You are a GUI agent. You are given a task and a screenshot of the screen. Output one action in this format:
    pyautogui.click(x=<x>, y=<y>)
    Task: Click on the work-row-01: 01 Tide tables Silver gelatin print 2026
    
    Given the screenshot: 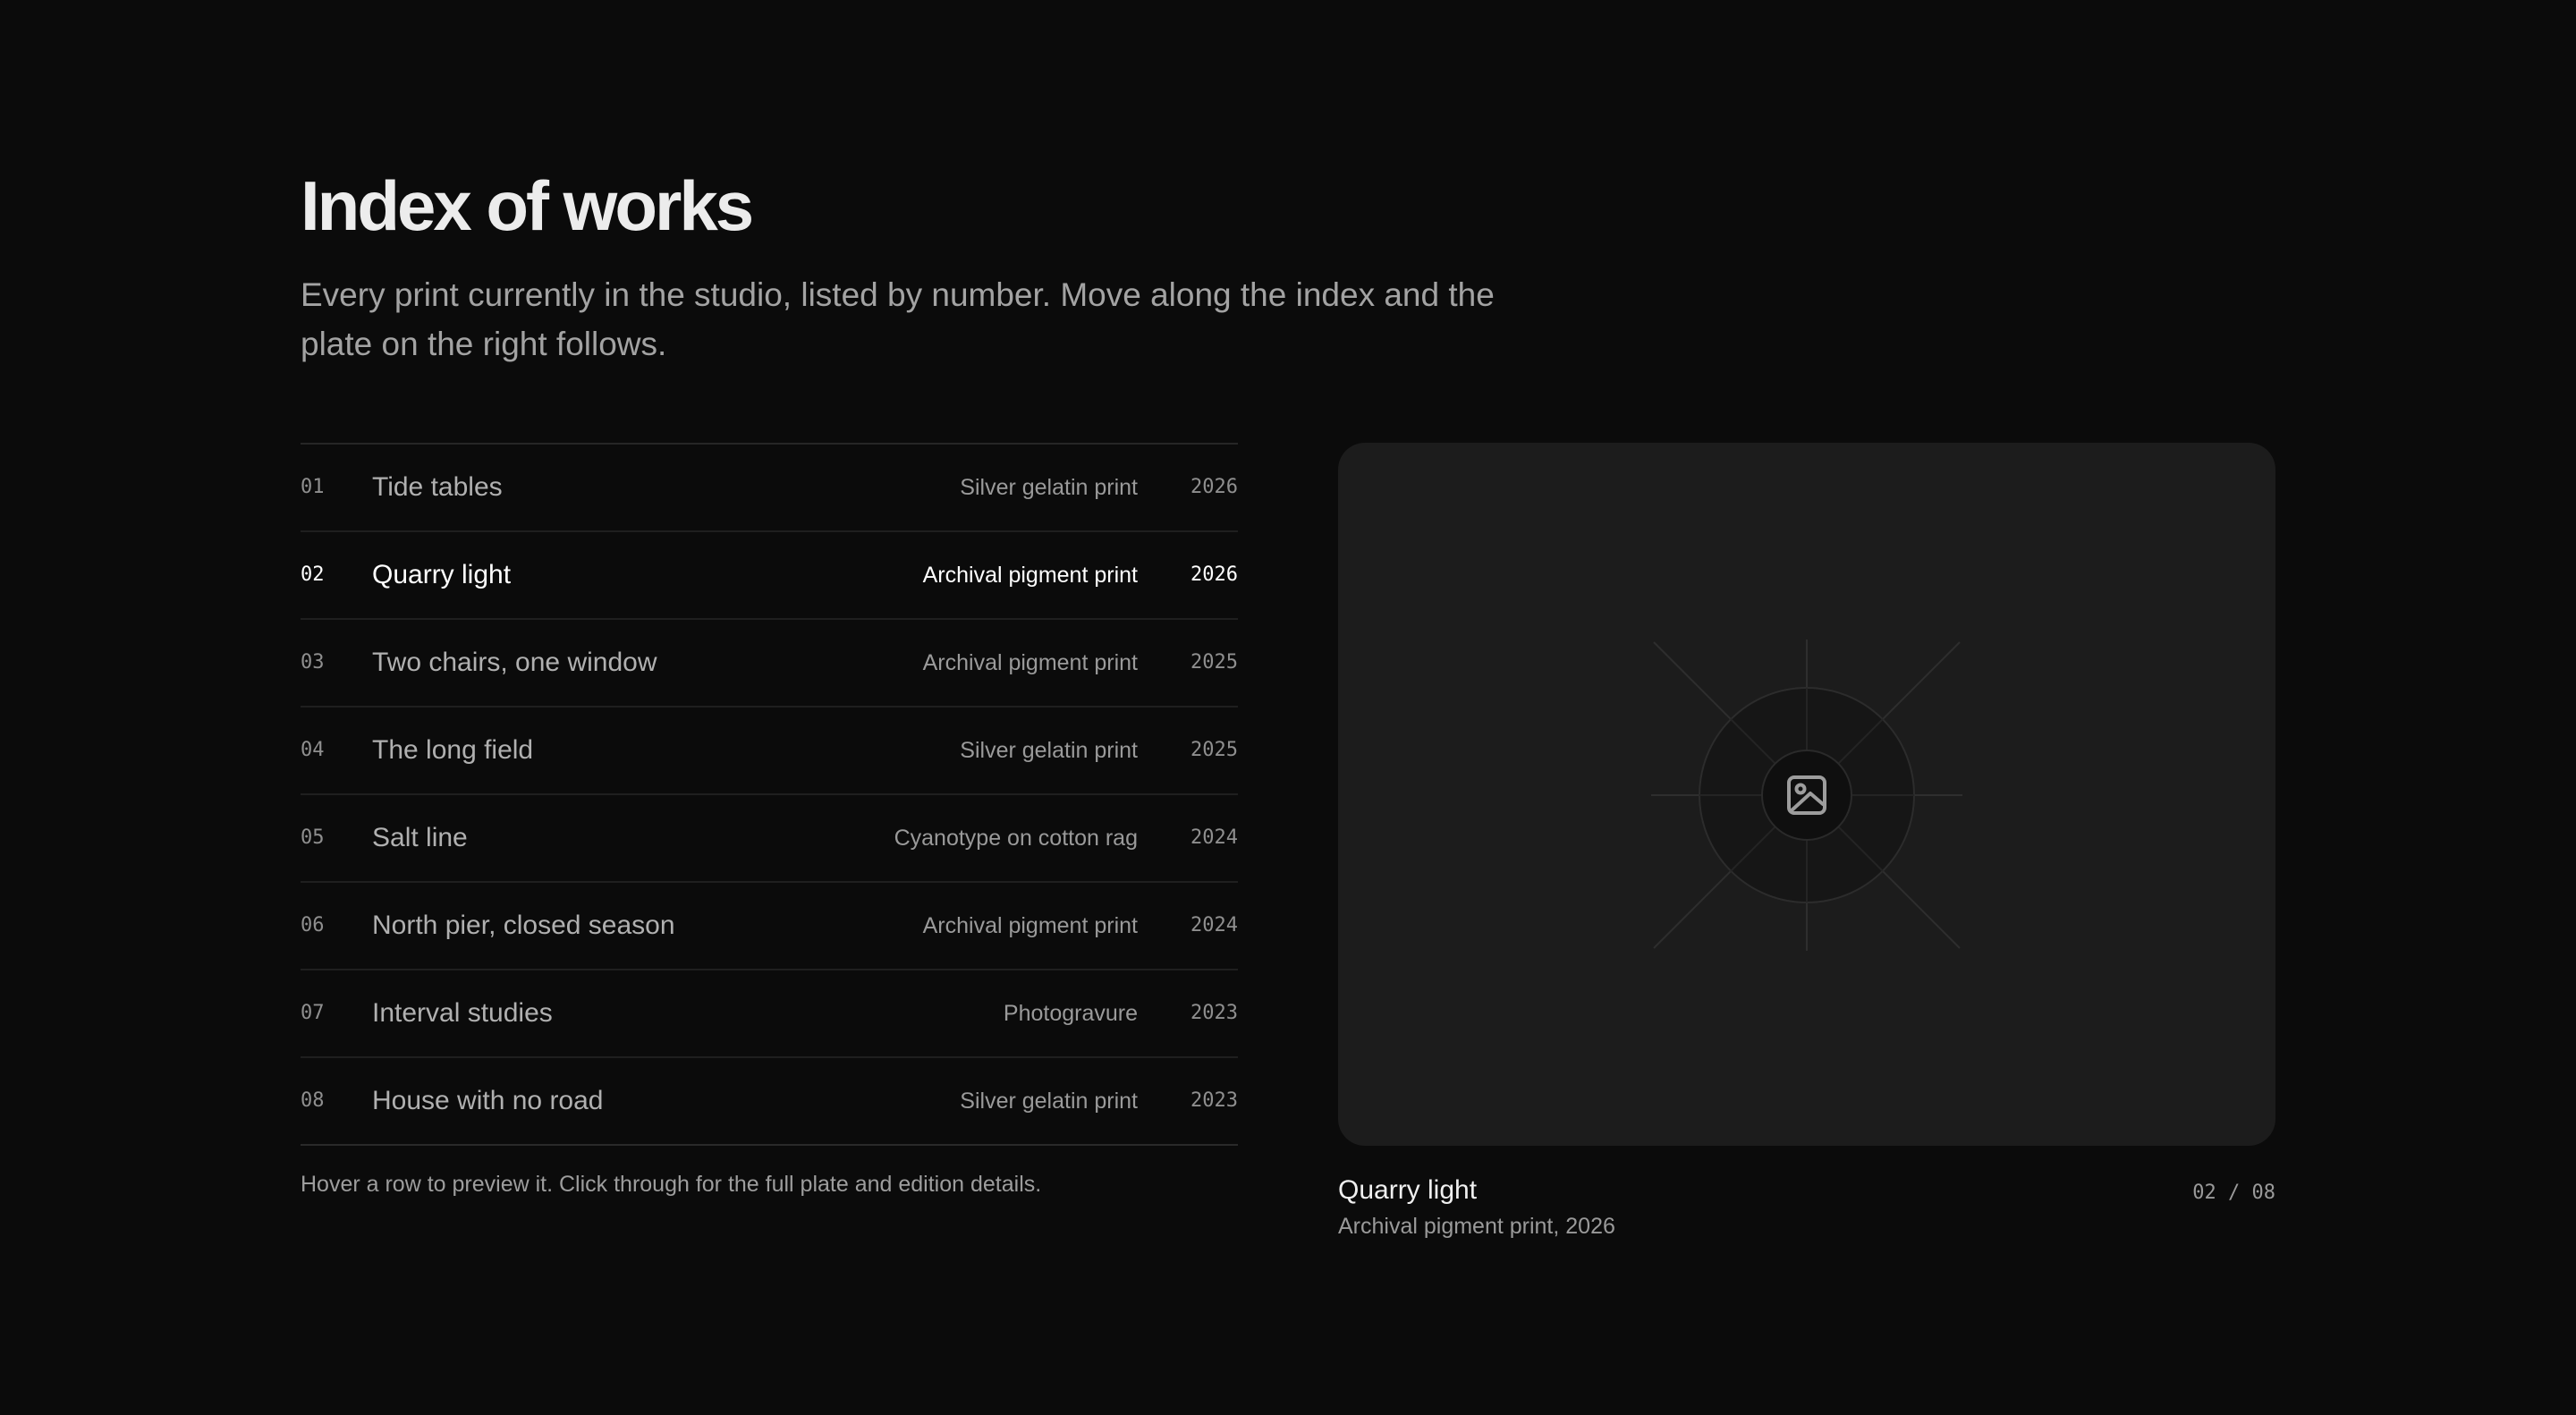 What is the action you would take?
    pyautogui.click(x=769, y=488)
    